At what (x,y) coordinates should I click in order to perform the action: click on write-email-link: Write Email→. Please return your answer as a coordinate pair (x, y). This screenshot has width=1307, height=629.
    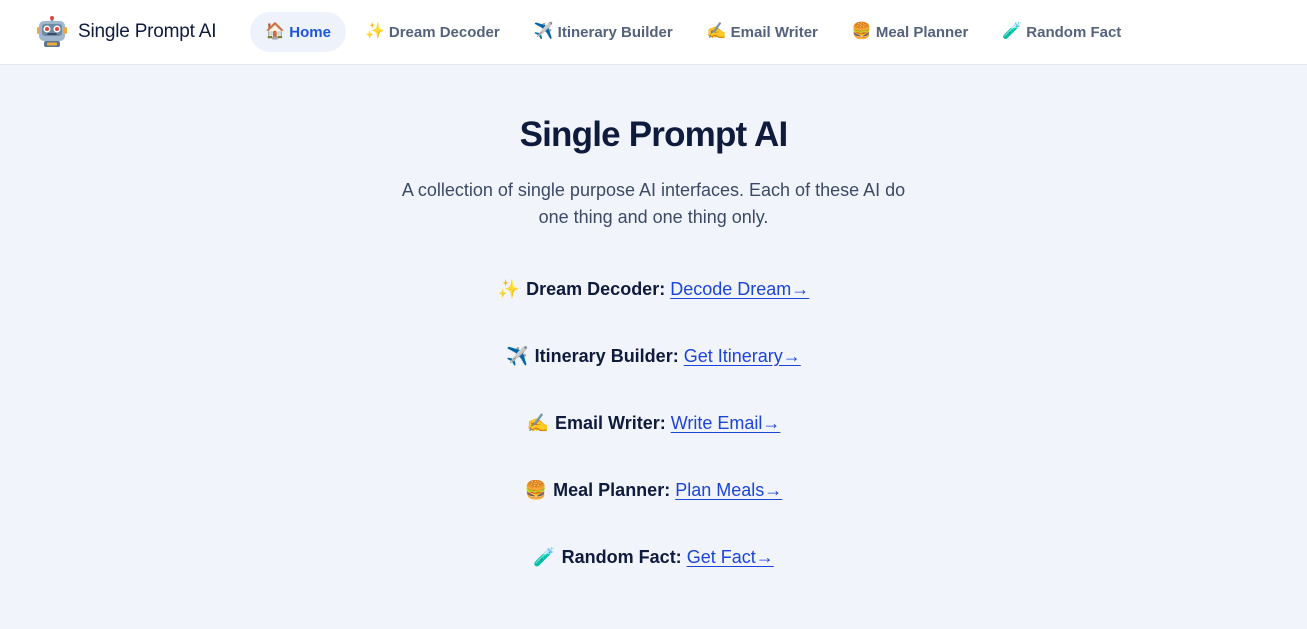
    Looking at the image, I should click on (726, 423).